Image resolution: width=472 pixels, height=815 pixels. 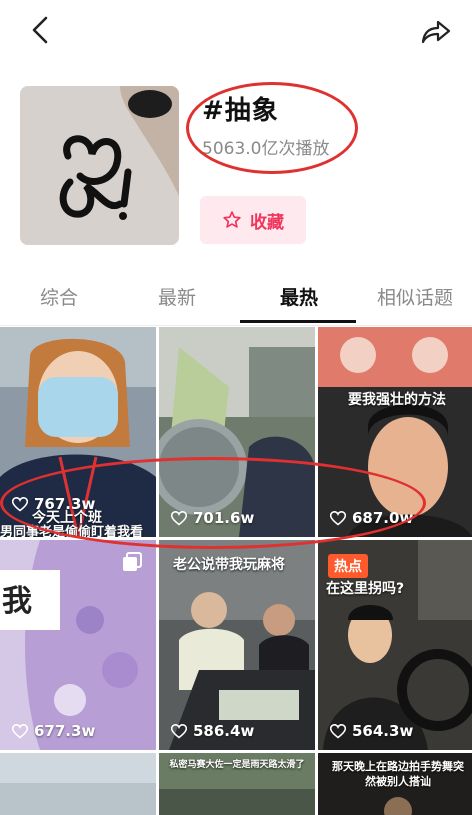 I want to click on topic-cover-image, so click(x=99, y=165).